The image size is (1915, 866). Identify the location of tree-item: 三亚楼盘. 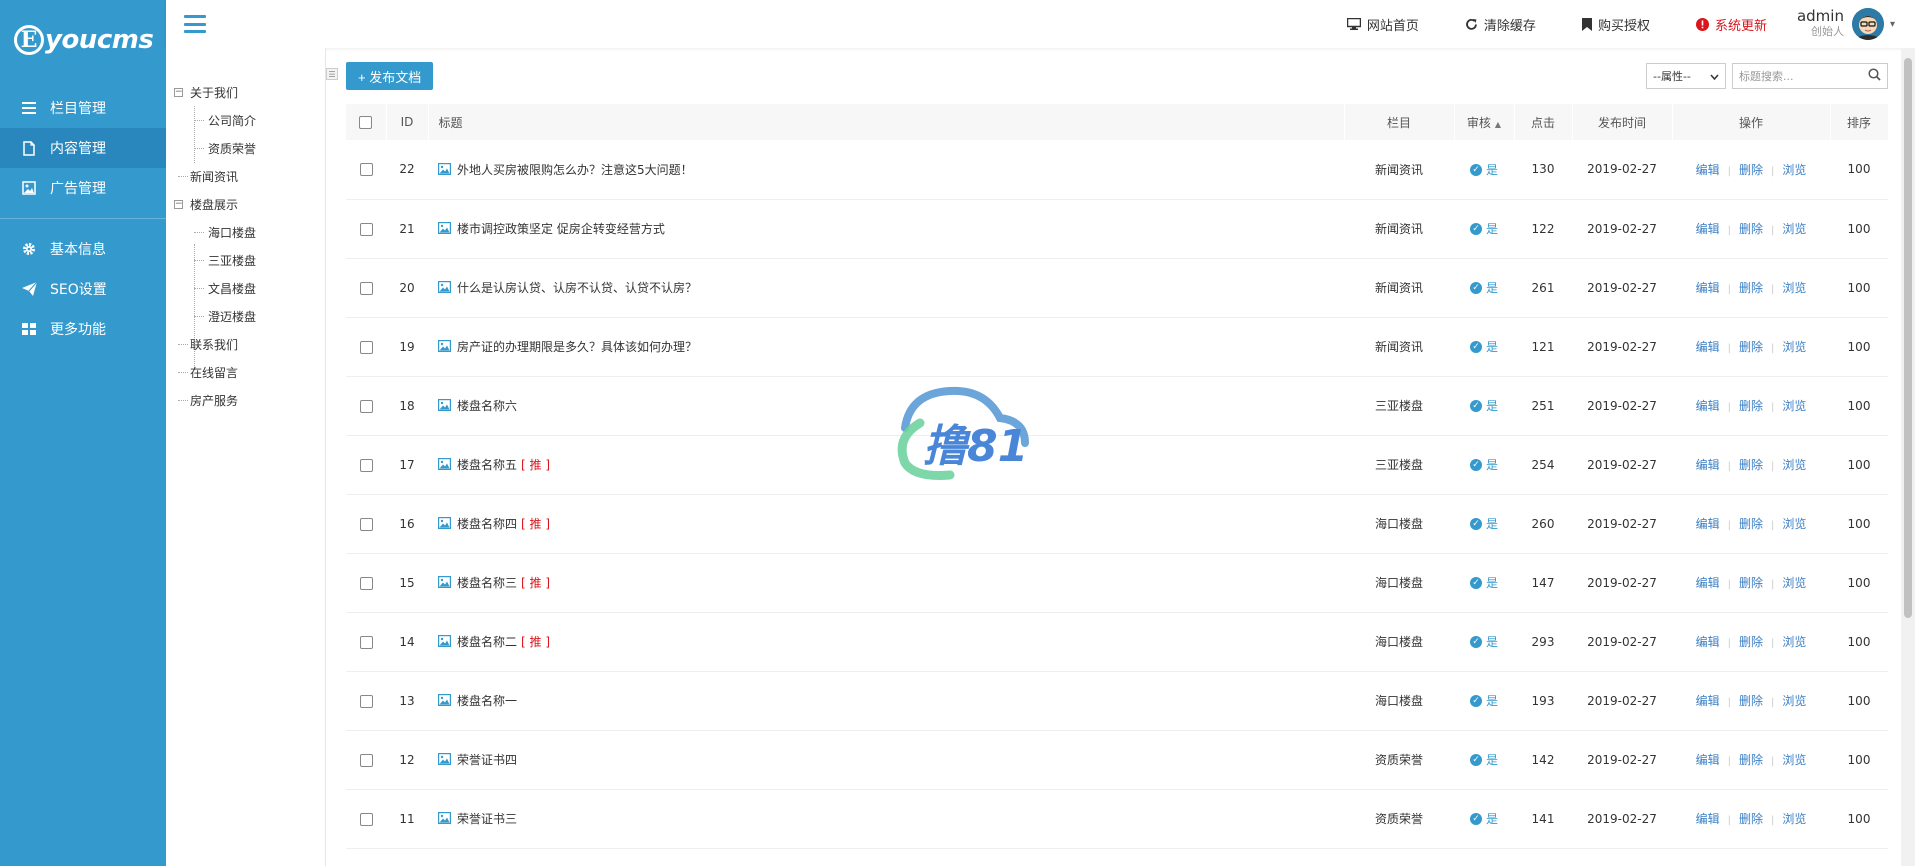
(245, 260).